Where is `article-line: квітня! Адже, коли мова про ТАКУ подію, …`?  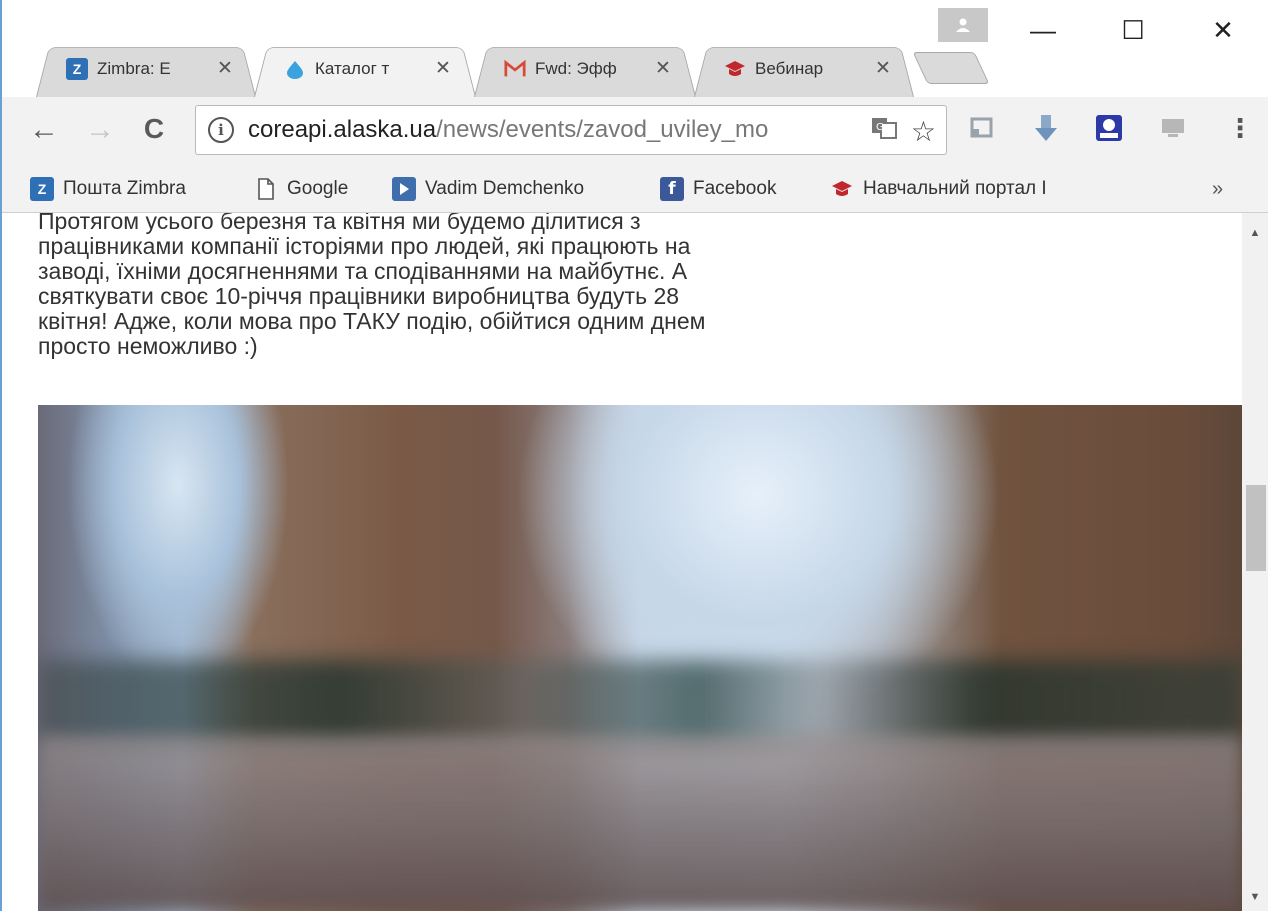
article-line: квітня! Адже, коли мова про ТАКУ подію, … is located at coordinates (372, 321).